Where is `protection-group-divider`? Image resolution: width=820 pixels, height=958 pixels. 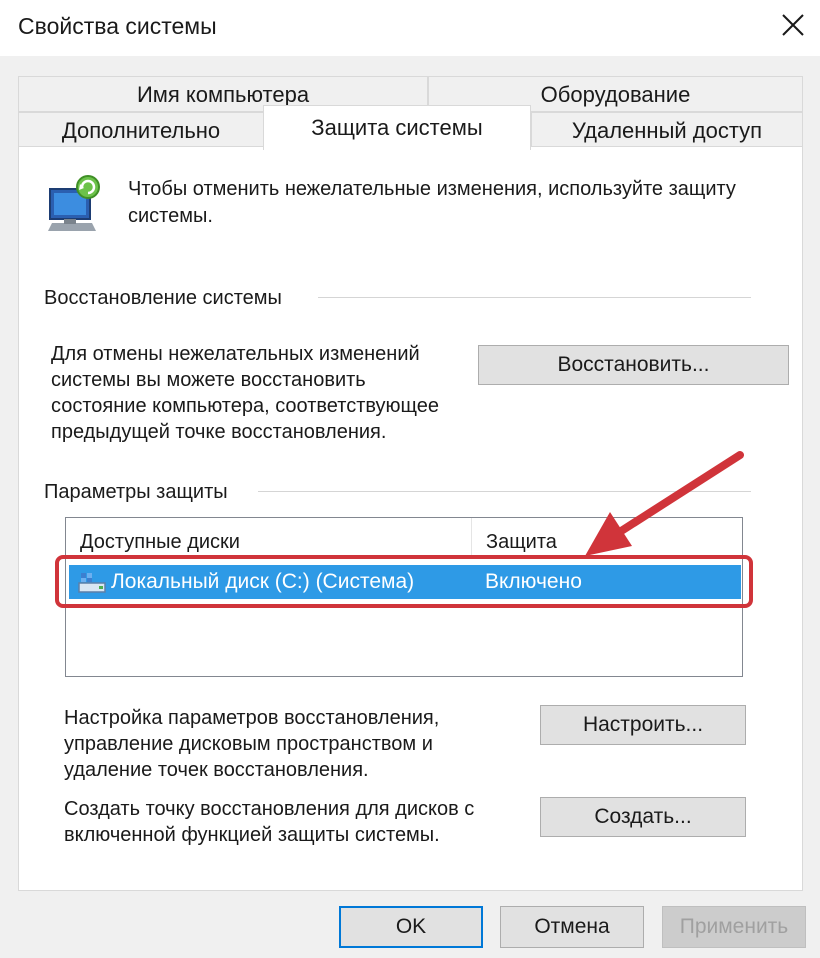 protection-group-divider is located at coordinates (504, 491).